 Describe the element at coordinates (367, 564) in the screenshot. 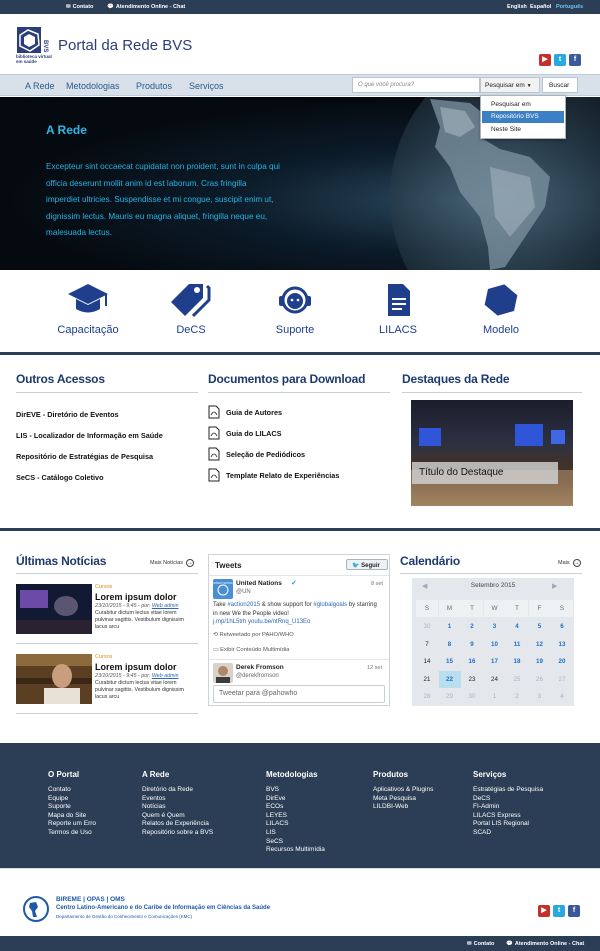

I see `follow-button: 🐦 Seguir` at that location.